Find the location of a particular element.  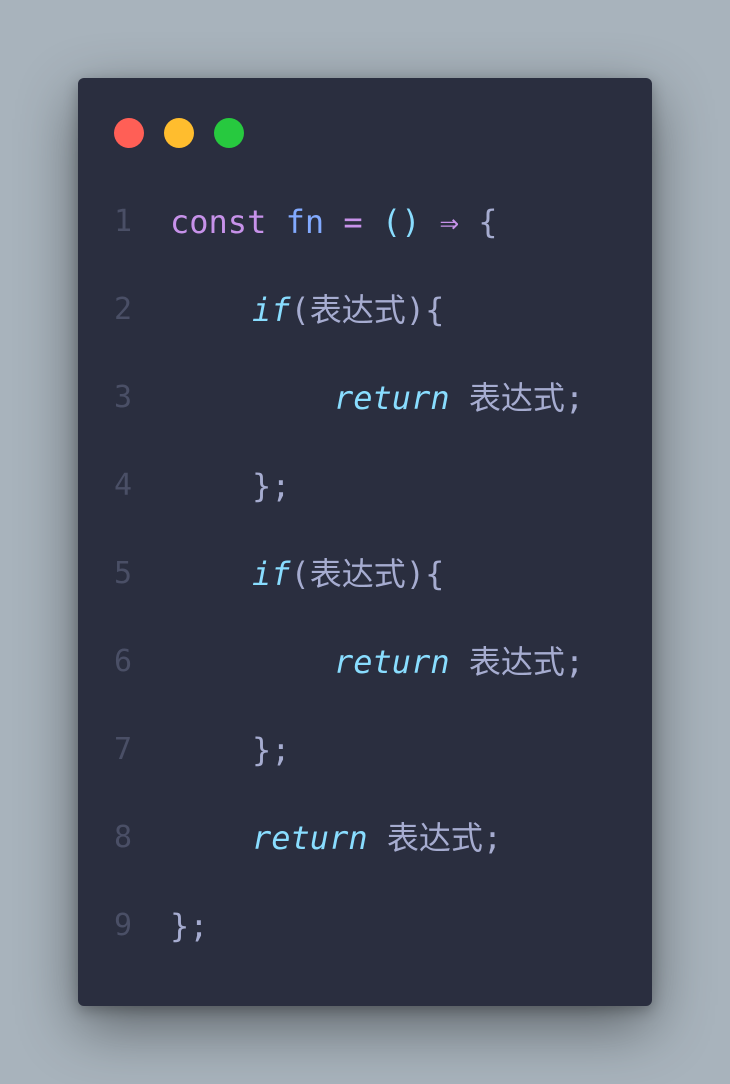

line-number: 9 is located at coordinates (123, 925).